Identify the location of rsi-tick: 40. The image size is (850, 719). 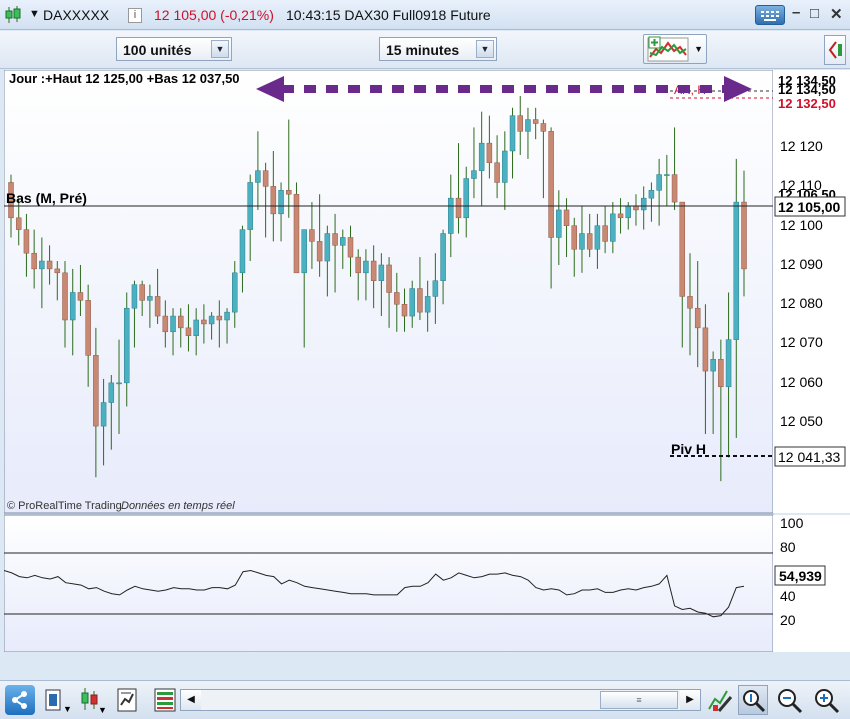
(788, 596).